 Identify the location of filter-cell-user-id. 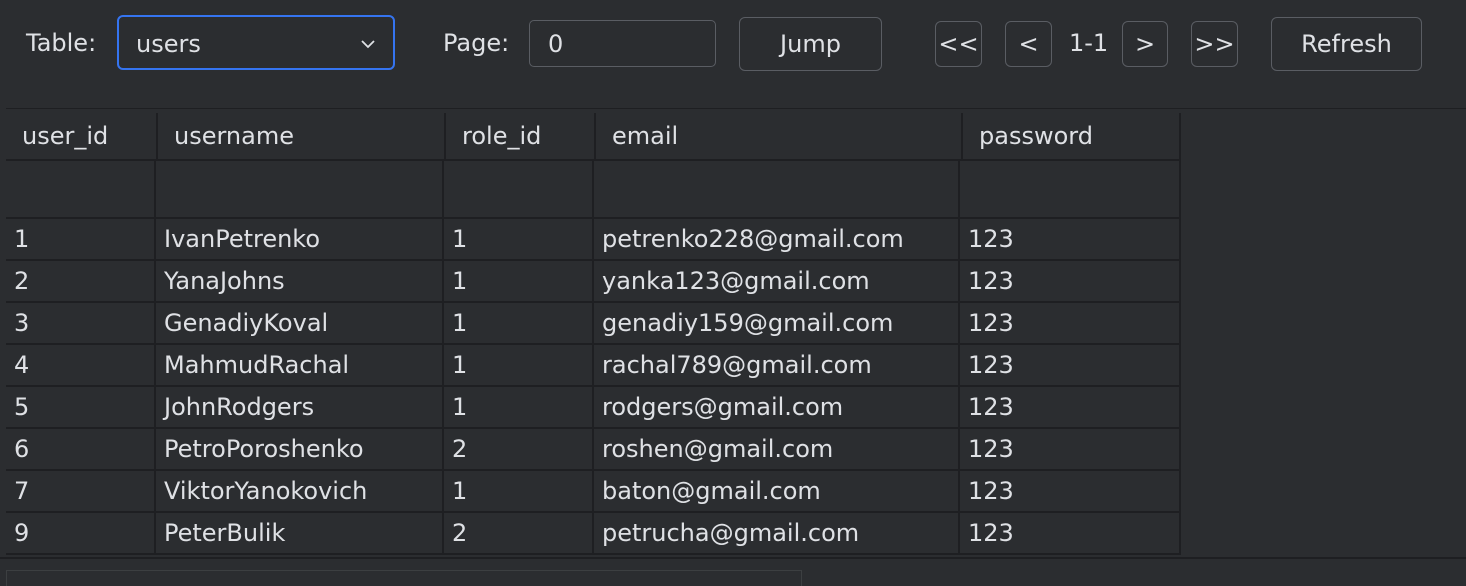
(81, 190).